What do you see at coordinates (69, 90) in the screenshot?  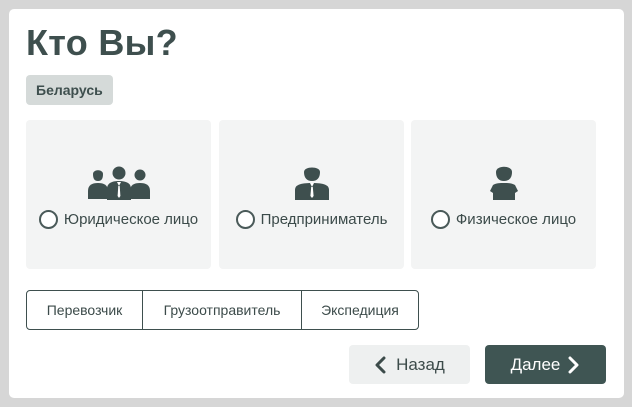 I see `country-badge: Беларусь` at bounding box center [69, 90].